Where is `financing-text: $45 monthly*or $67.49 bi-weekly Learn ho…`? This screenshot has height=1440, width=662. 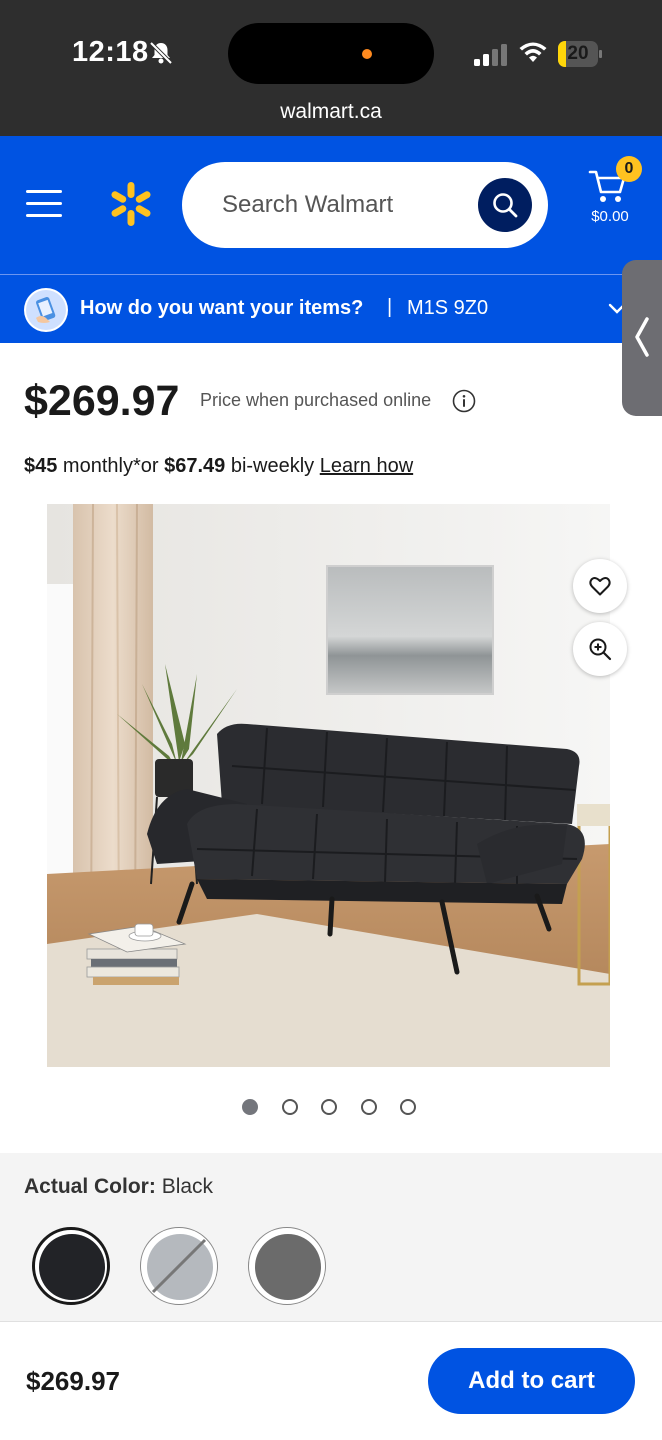
financing-text: $45 monthly*or $67.49 bi-weekly Learn ho… is located at coordinates (218, 466).